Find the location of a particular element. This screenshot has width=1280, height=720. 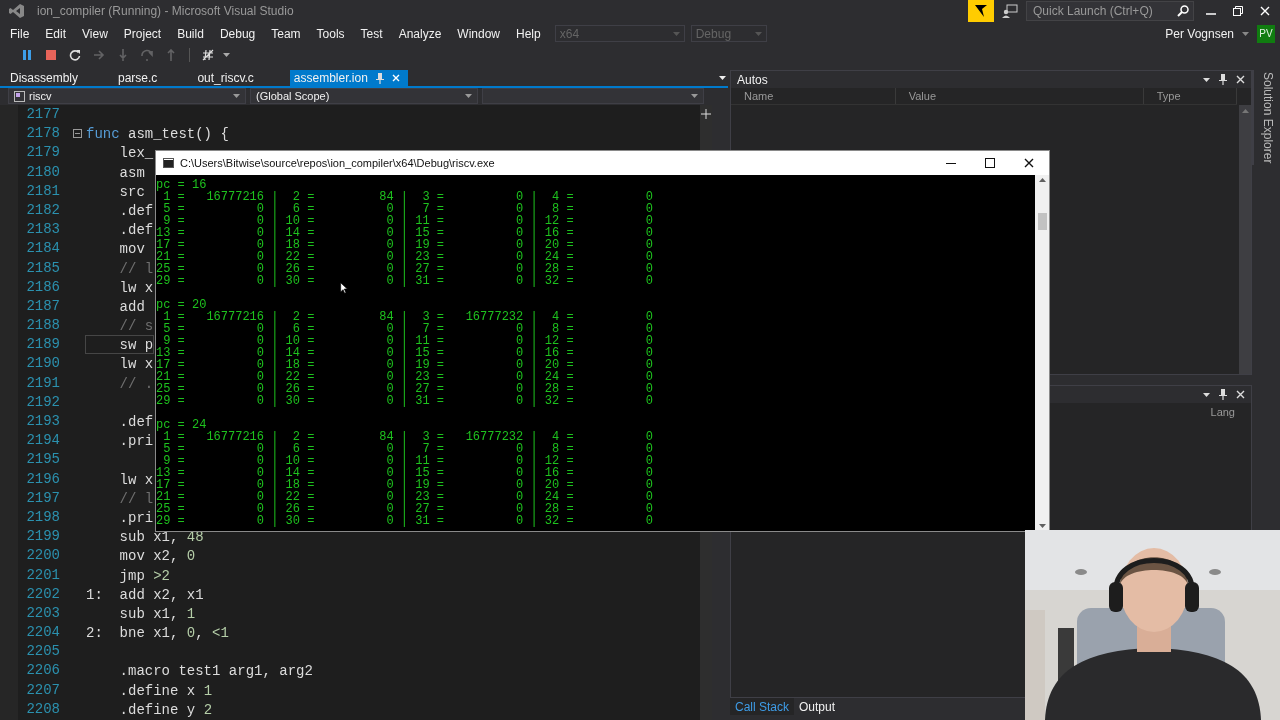

line-number: 2182 is located at coordinates (42, 210).